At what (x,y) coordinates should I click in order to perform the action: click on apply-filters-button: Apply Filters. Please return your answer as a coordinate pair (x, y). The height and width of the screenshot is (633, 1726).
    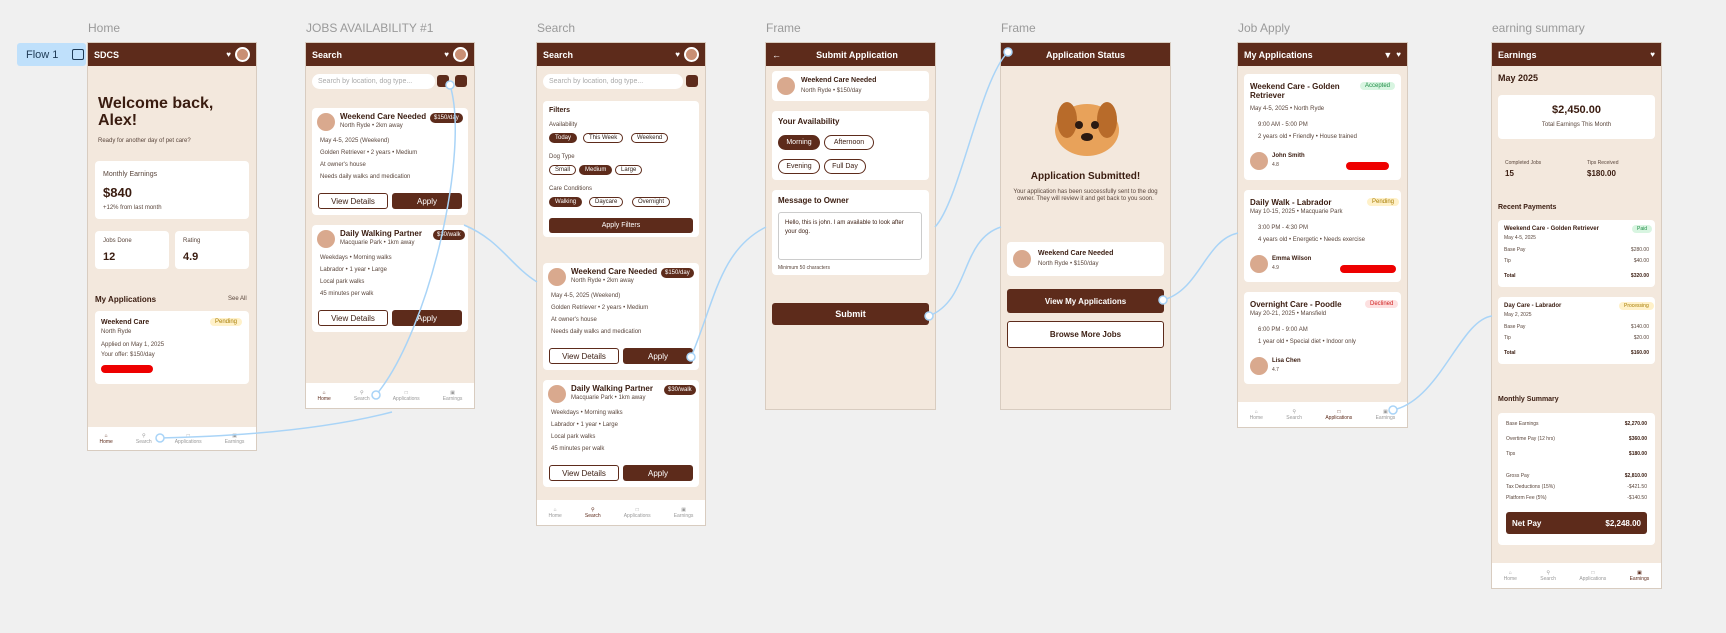
    Looking at the image, I should click on (621, 225).